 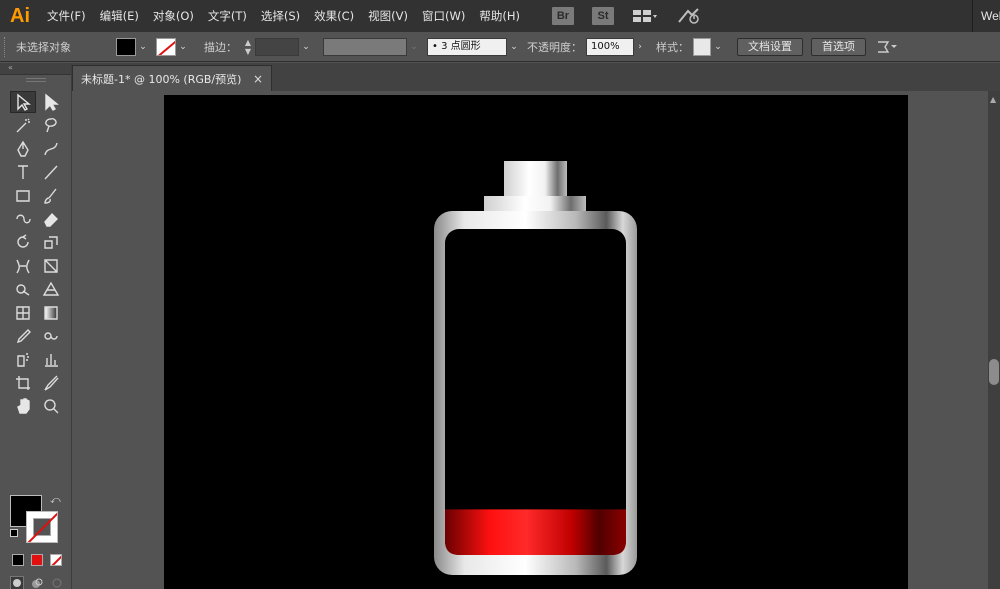 What do you see at coordinates (166, 46) in the screenshot?
I see `stroke-swatch` at bounding box center [166, 46].